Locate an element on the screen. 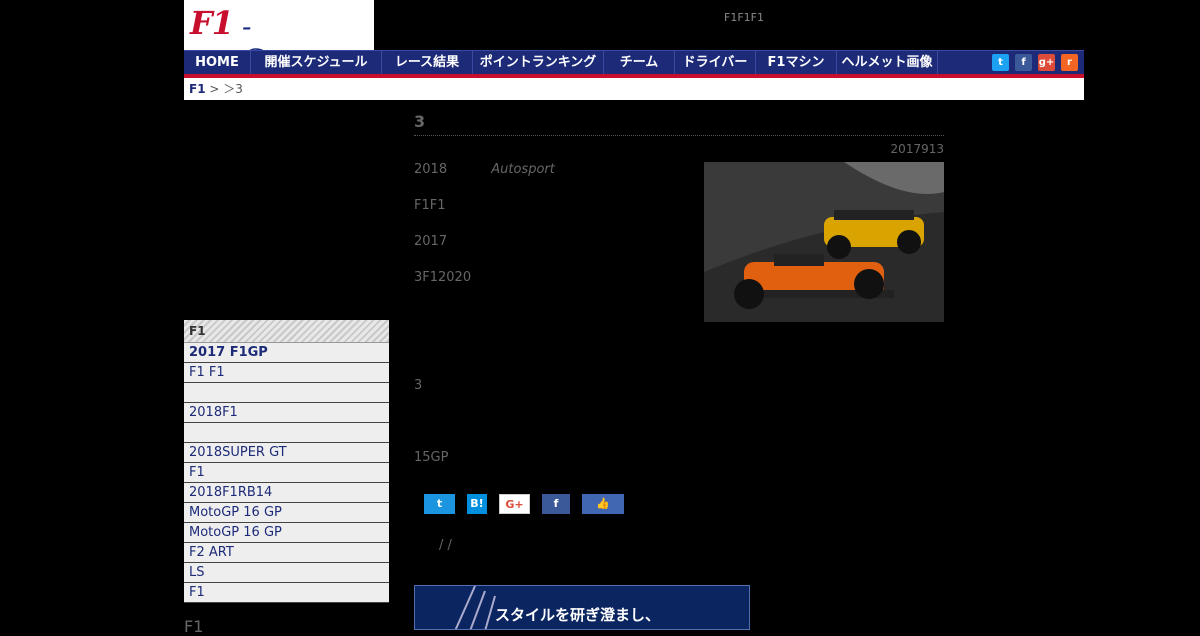 This screenshot has height=636, width=1200. article-photo is located at coordinates (824, 242).